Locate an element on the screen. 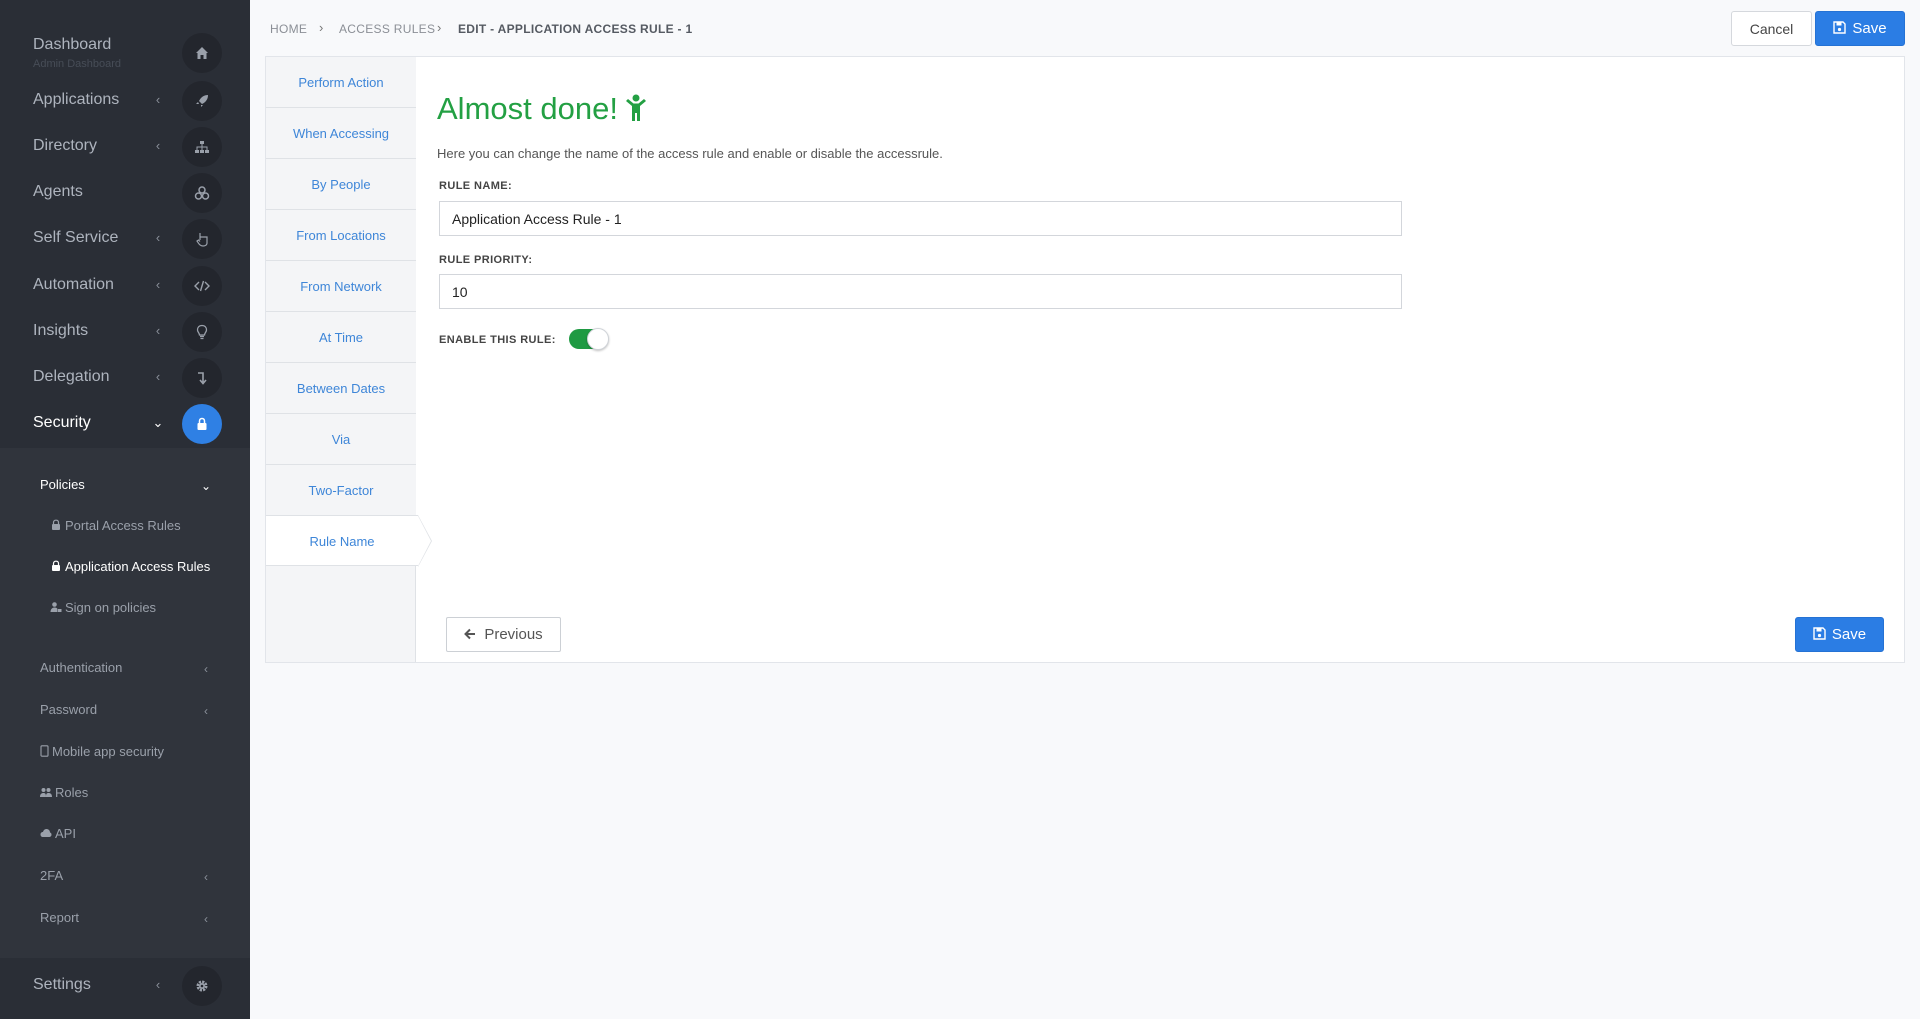 Image resolution: width=1920 pixels, height=1019 pixels. subnav-item-authentication: Authentication ‹ is located at coordinates (125, 669).